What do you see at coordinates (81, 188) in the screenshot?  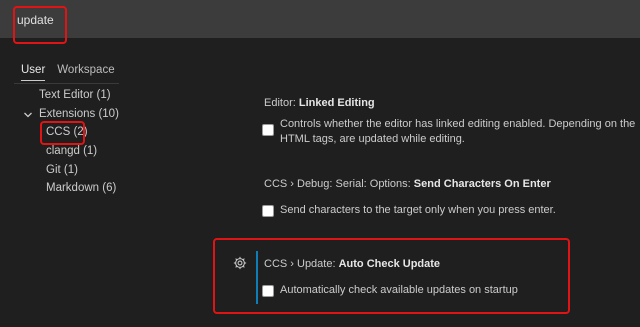 I see `tree-item-markdown: Markdown (6)` at bounding box center [81, 188].